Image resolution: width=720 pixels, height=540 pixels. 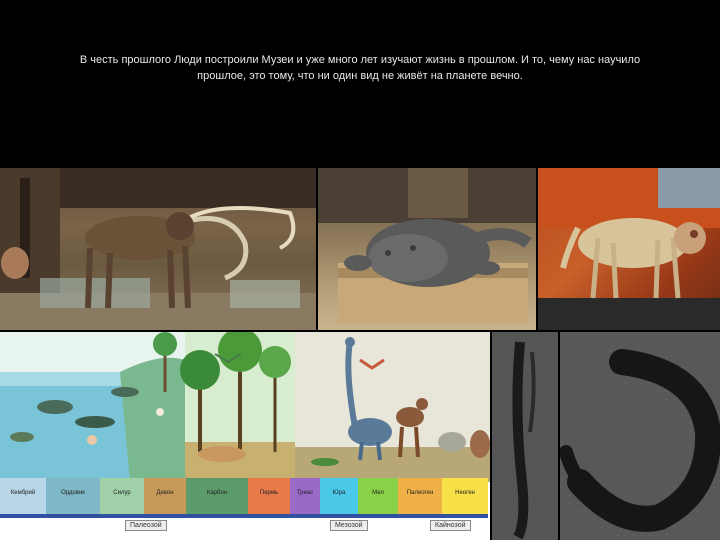 What do you see at coordinates (378, 496) in the screenshot?
I see `period-cell: Мел` at bounding box center [378, 496].